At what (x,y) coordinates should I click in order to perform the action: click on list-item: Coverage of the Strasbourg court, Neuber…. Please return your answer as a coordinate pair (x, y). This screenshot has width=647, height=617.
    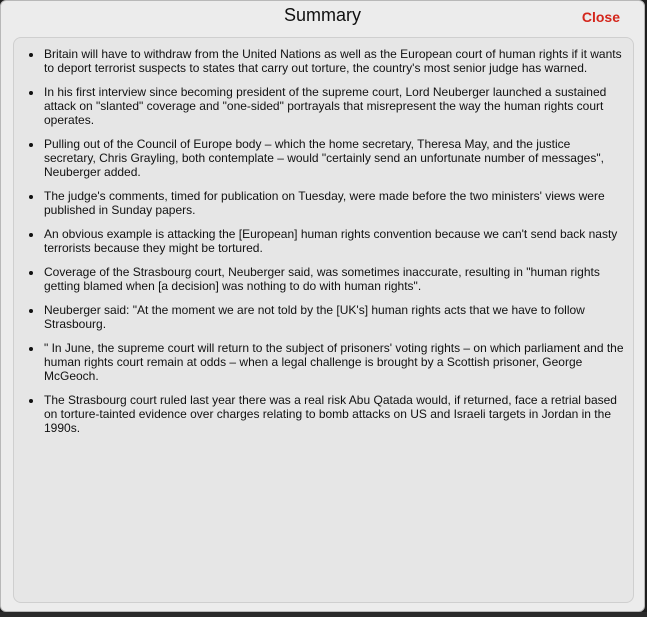
    Looking at the image, I should click on (327, 279).